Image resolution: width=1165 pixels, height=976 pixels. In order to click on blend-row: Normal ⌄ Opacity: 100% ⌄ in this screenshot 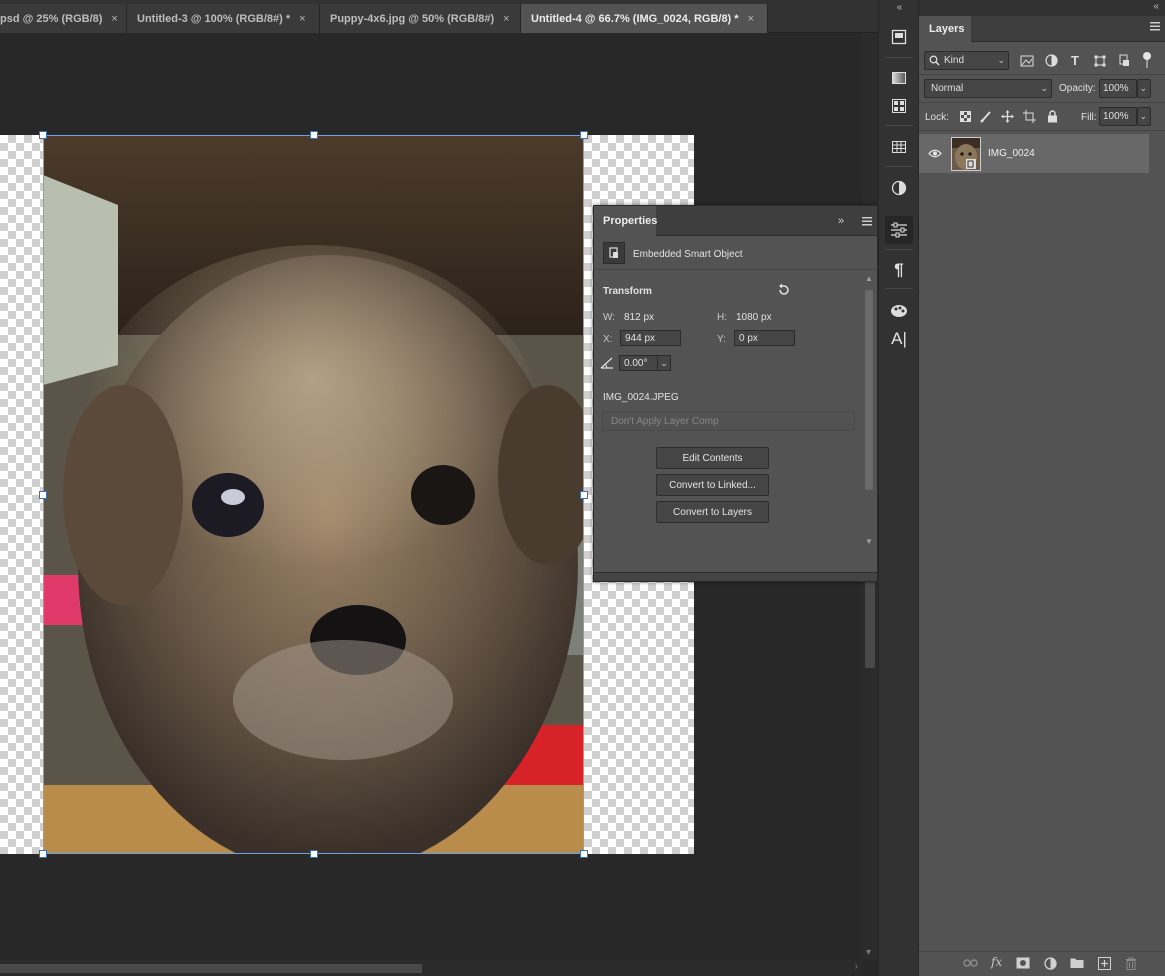, I will do `click(1042, 89)`.